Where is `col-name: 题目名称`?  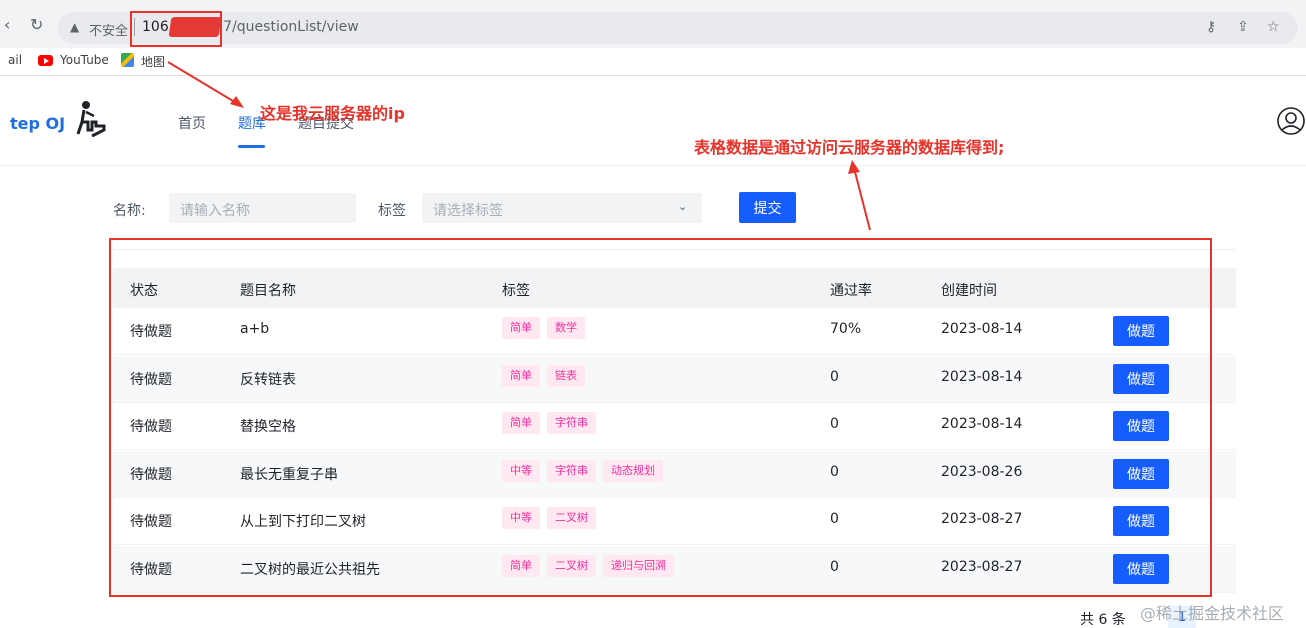
col-name: 题目名称 is located at coordinates (268, 291).